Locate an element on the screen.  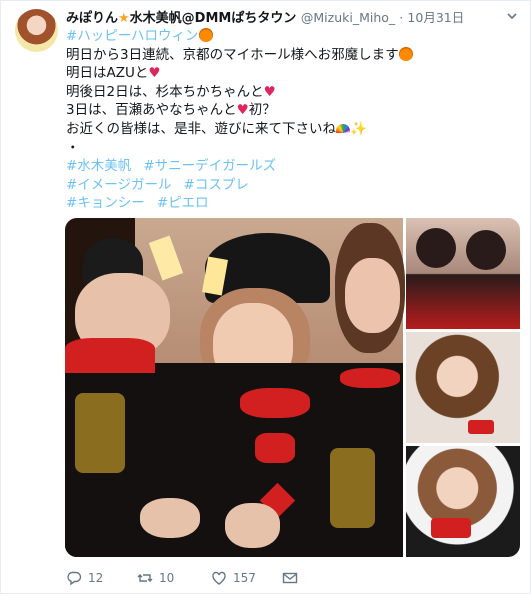
display-name: みぽりん★水木美帆@DMMぱちタウン is located at coordinates (183, 18).